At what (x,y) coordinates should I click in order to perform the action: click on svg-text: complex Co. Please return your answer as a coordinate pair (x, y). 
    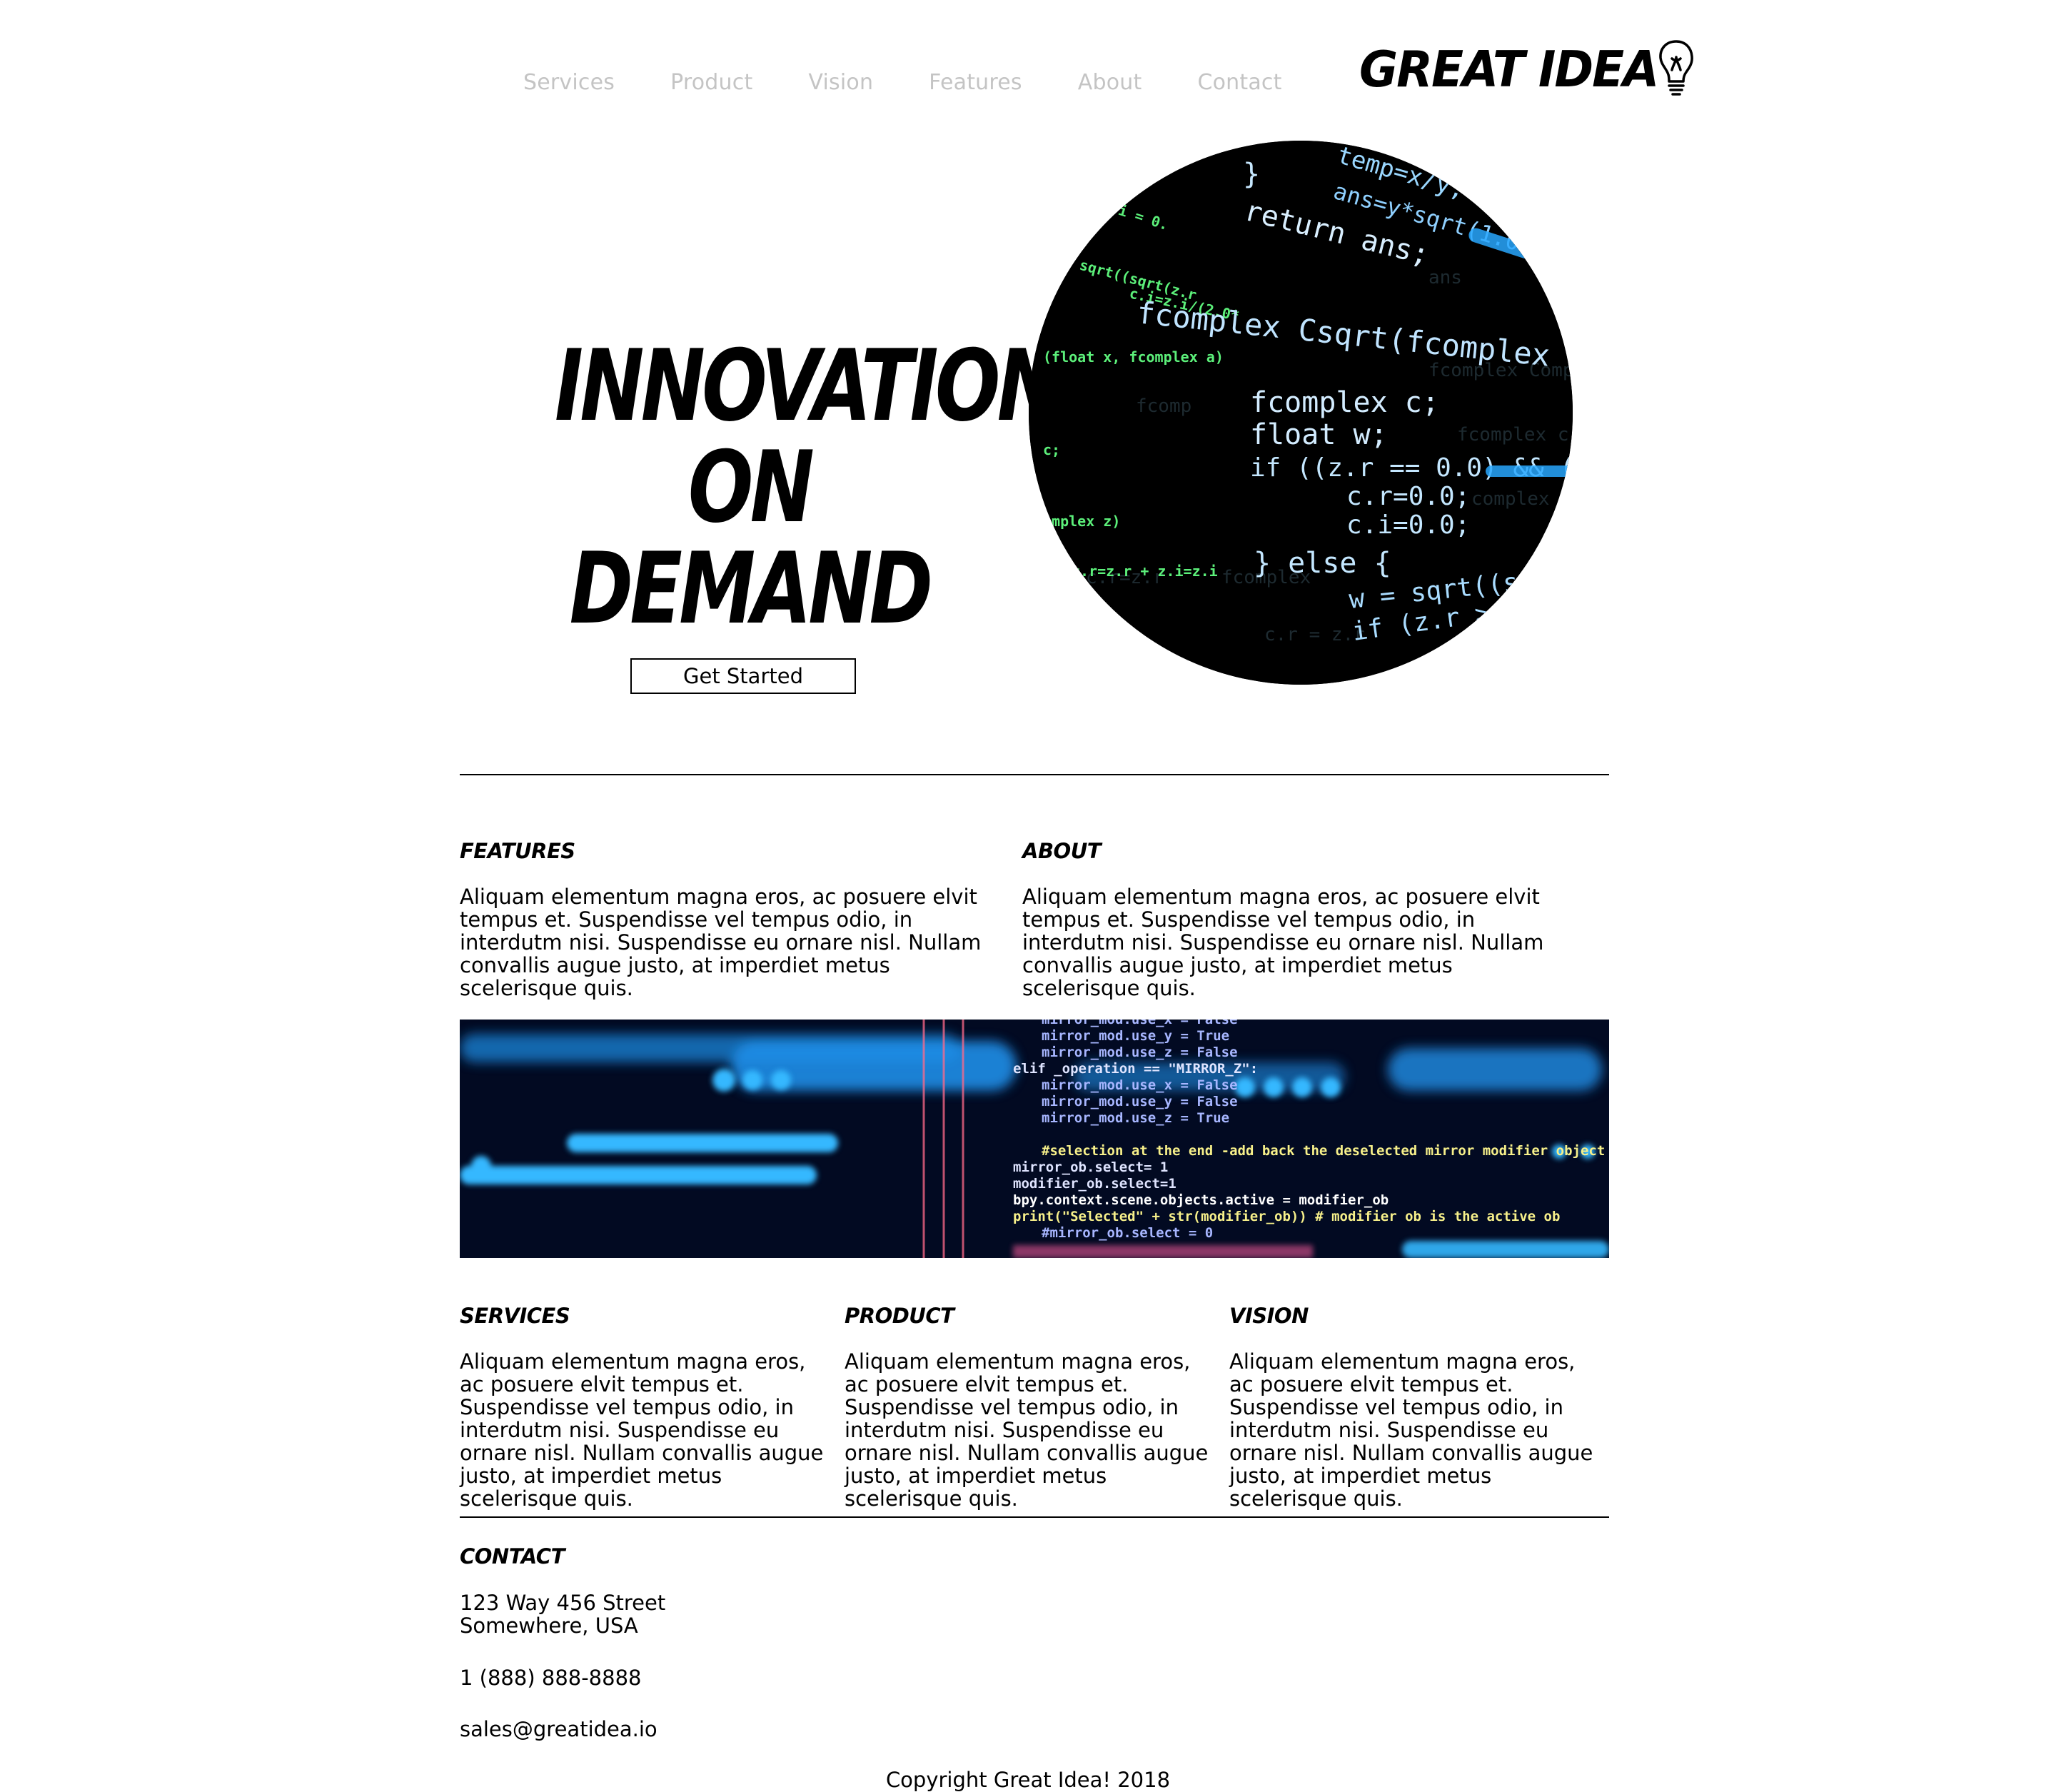
    Looking at the image, I should click on (1522, 499).